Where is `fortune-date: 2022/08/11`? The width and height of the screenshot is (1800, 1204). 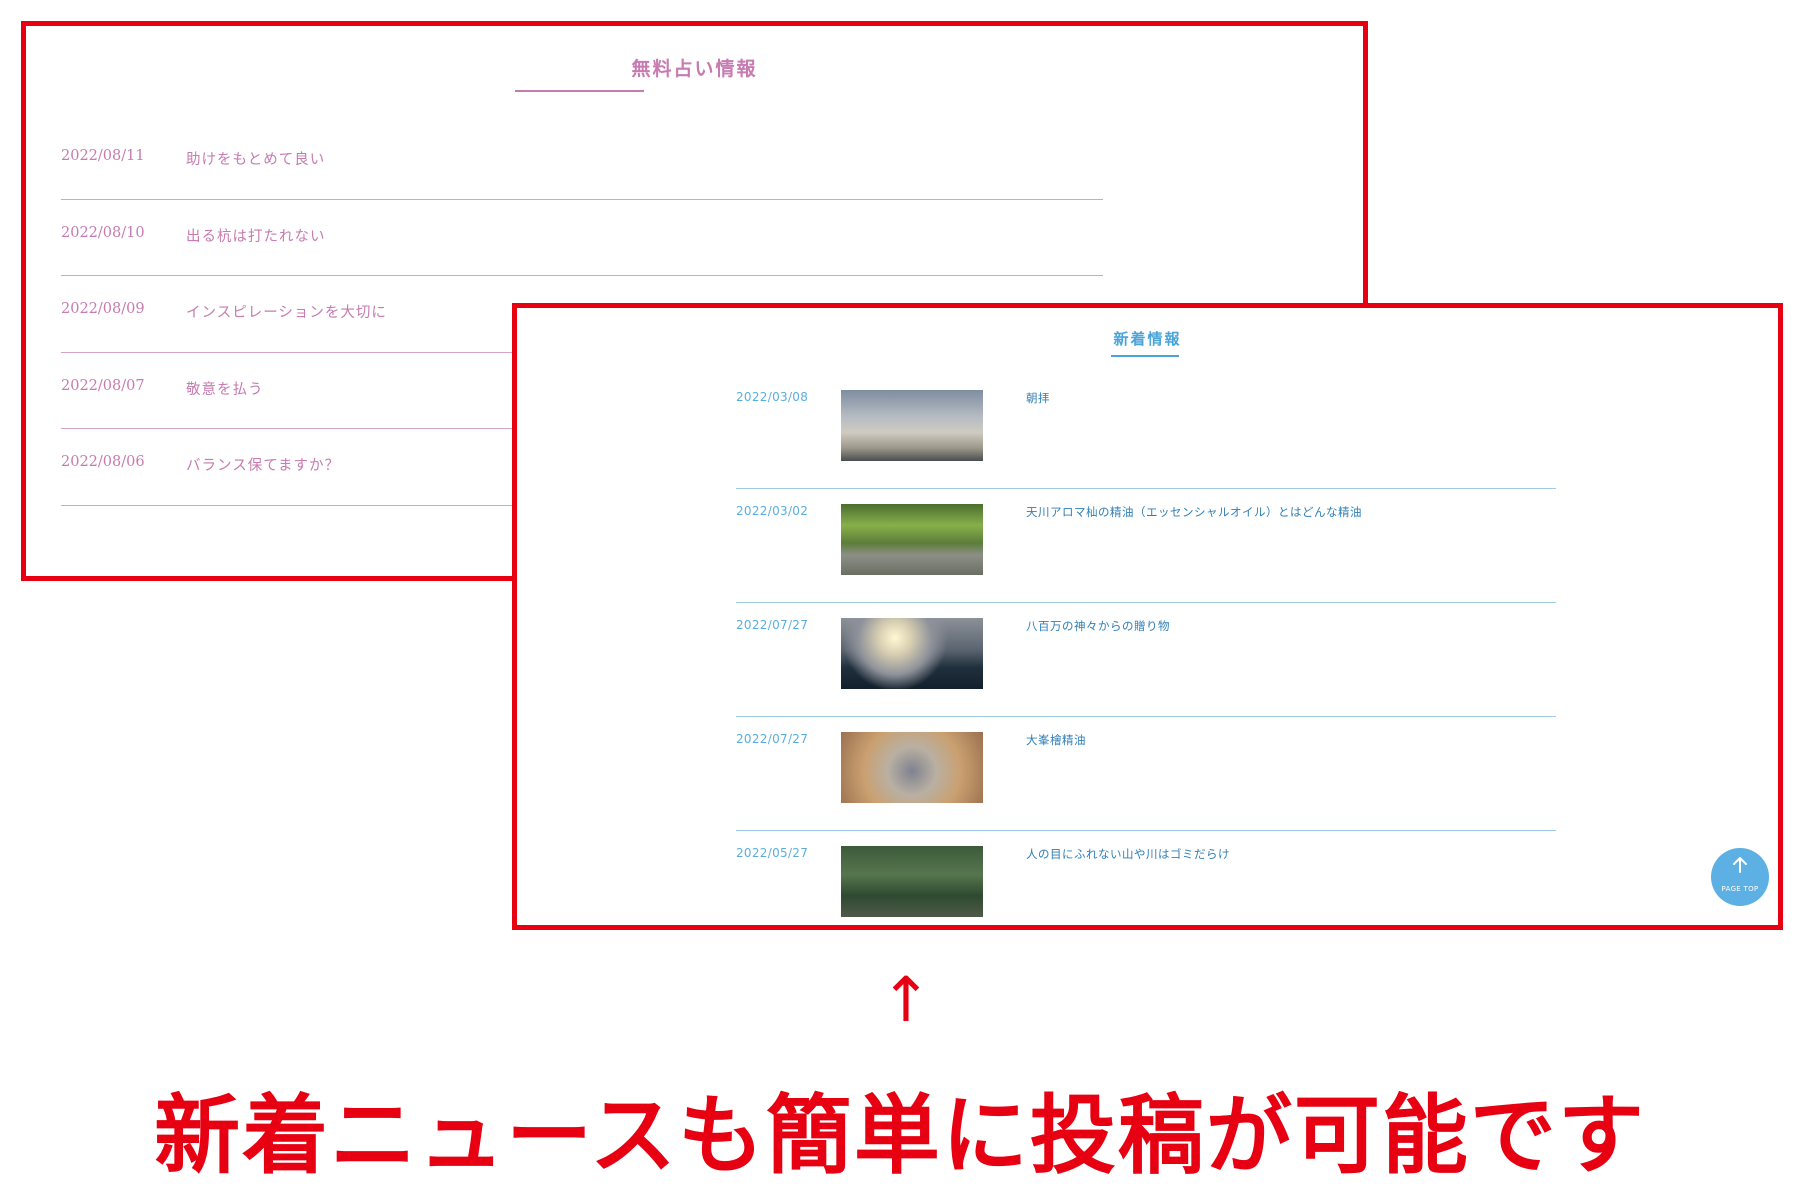 fortune-date: 2022/08/11 is located at coordinates (103, 156).